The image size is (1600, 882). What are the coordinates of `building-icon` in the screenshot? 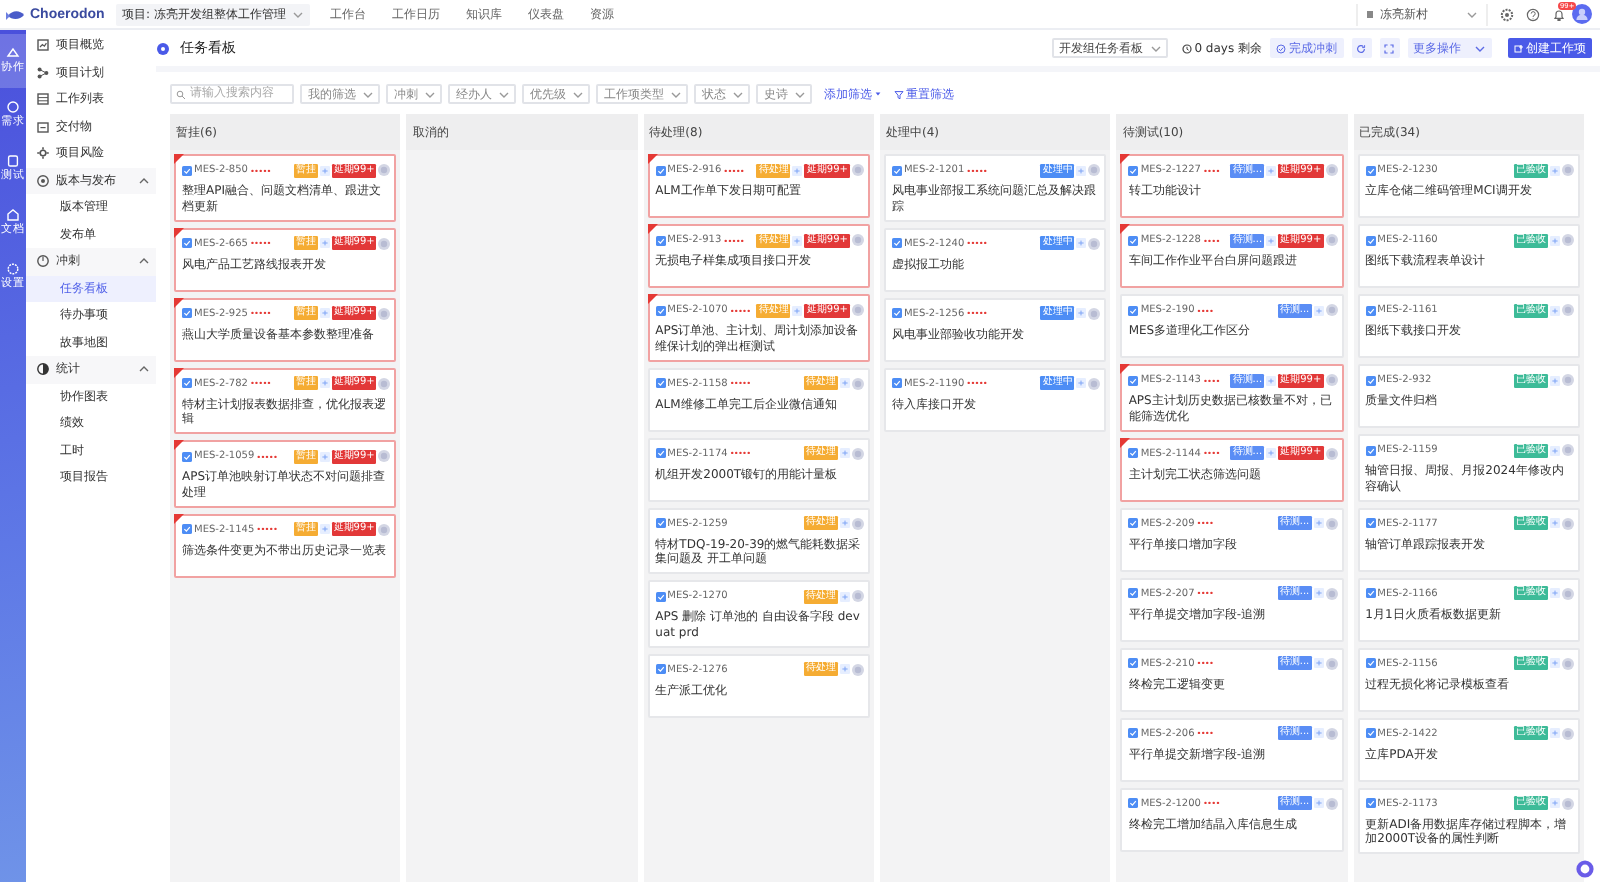 It's located at (1370, 14).